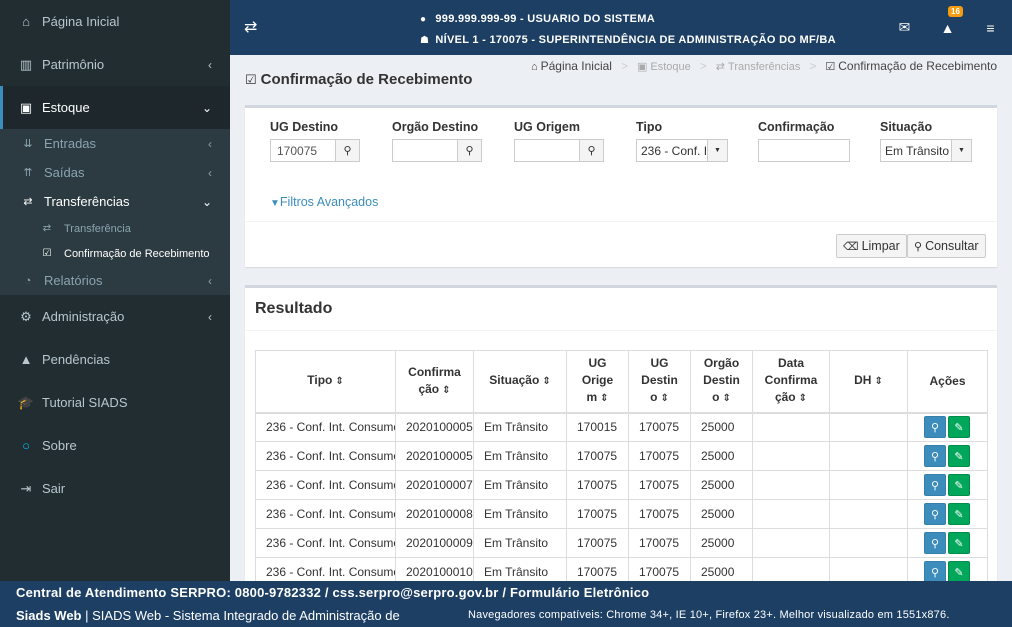 The width and height of the screenshot is (1012, 627). I want to click on column-header: Situação ⇕, so click(520, 382).